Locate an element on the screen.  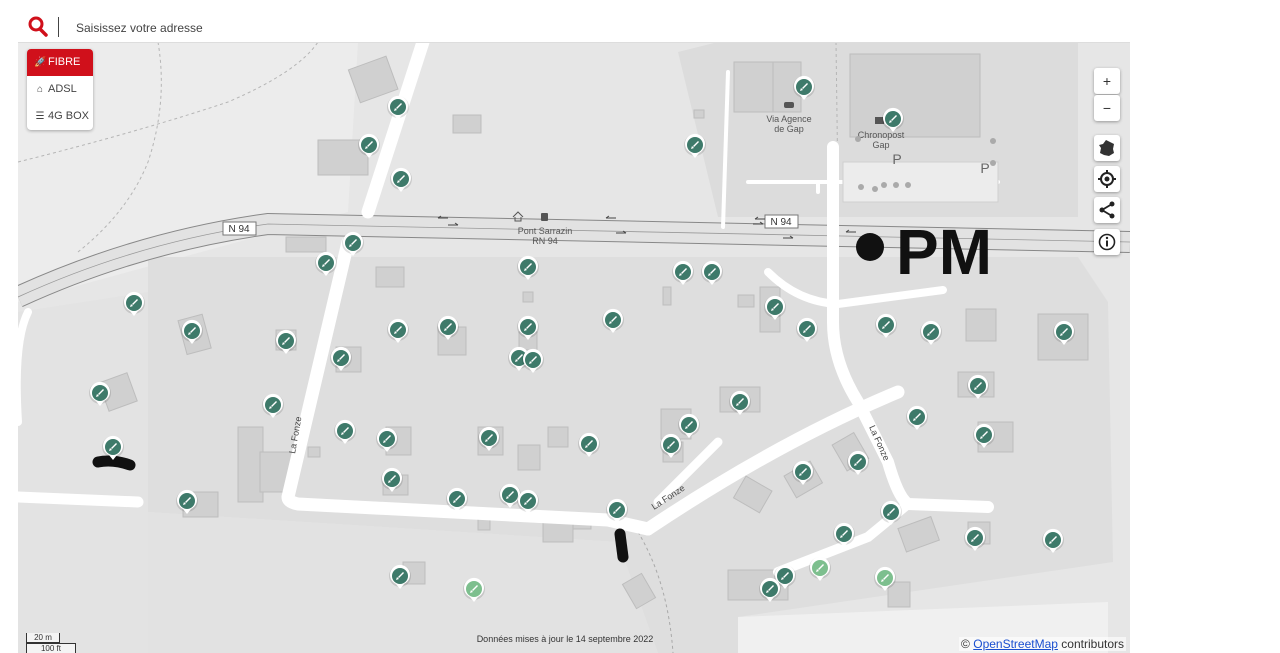
poi-chronopost: Chronopost is located at coordinates (881, 135).